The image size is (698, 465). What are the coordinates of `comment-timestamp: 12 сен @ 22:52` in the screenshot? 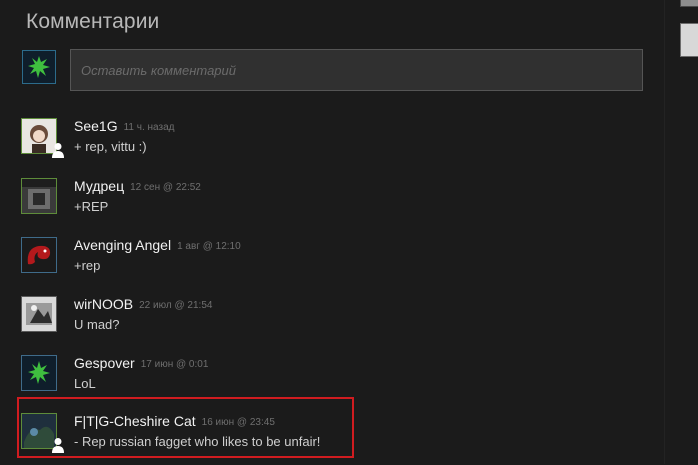 It's located at (165, 187).